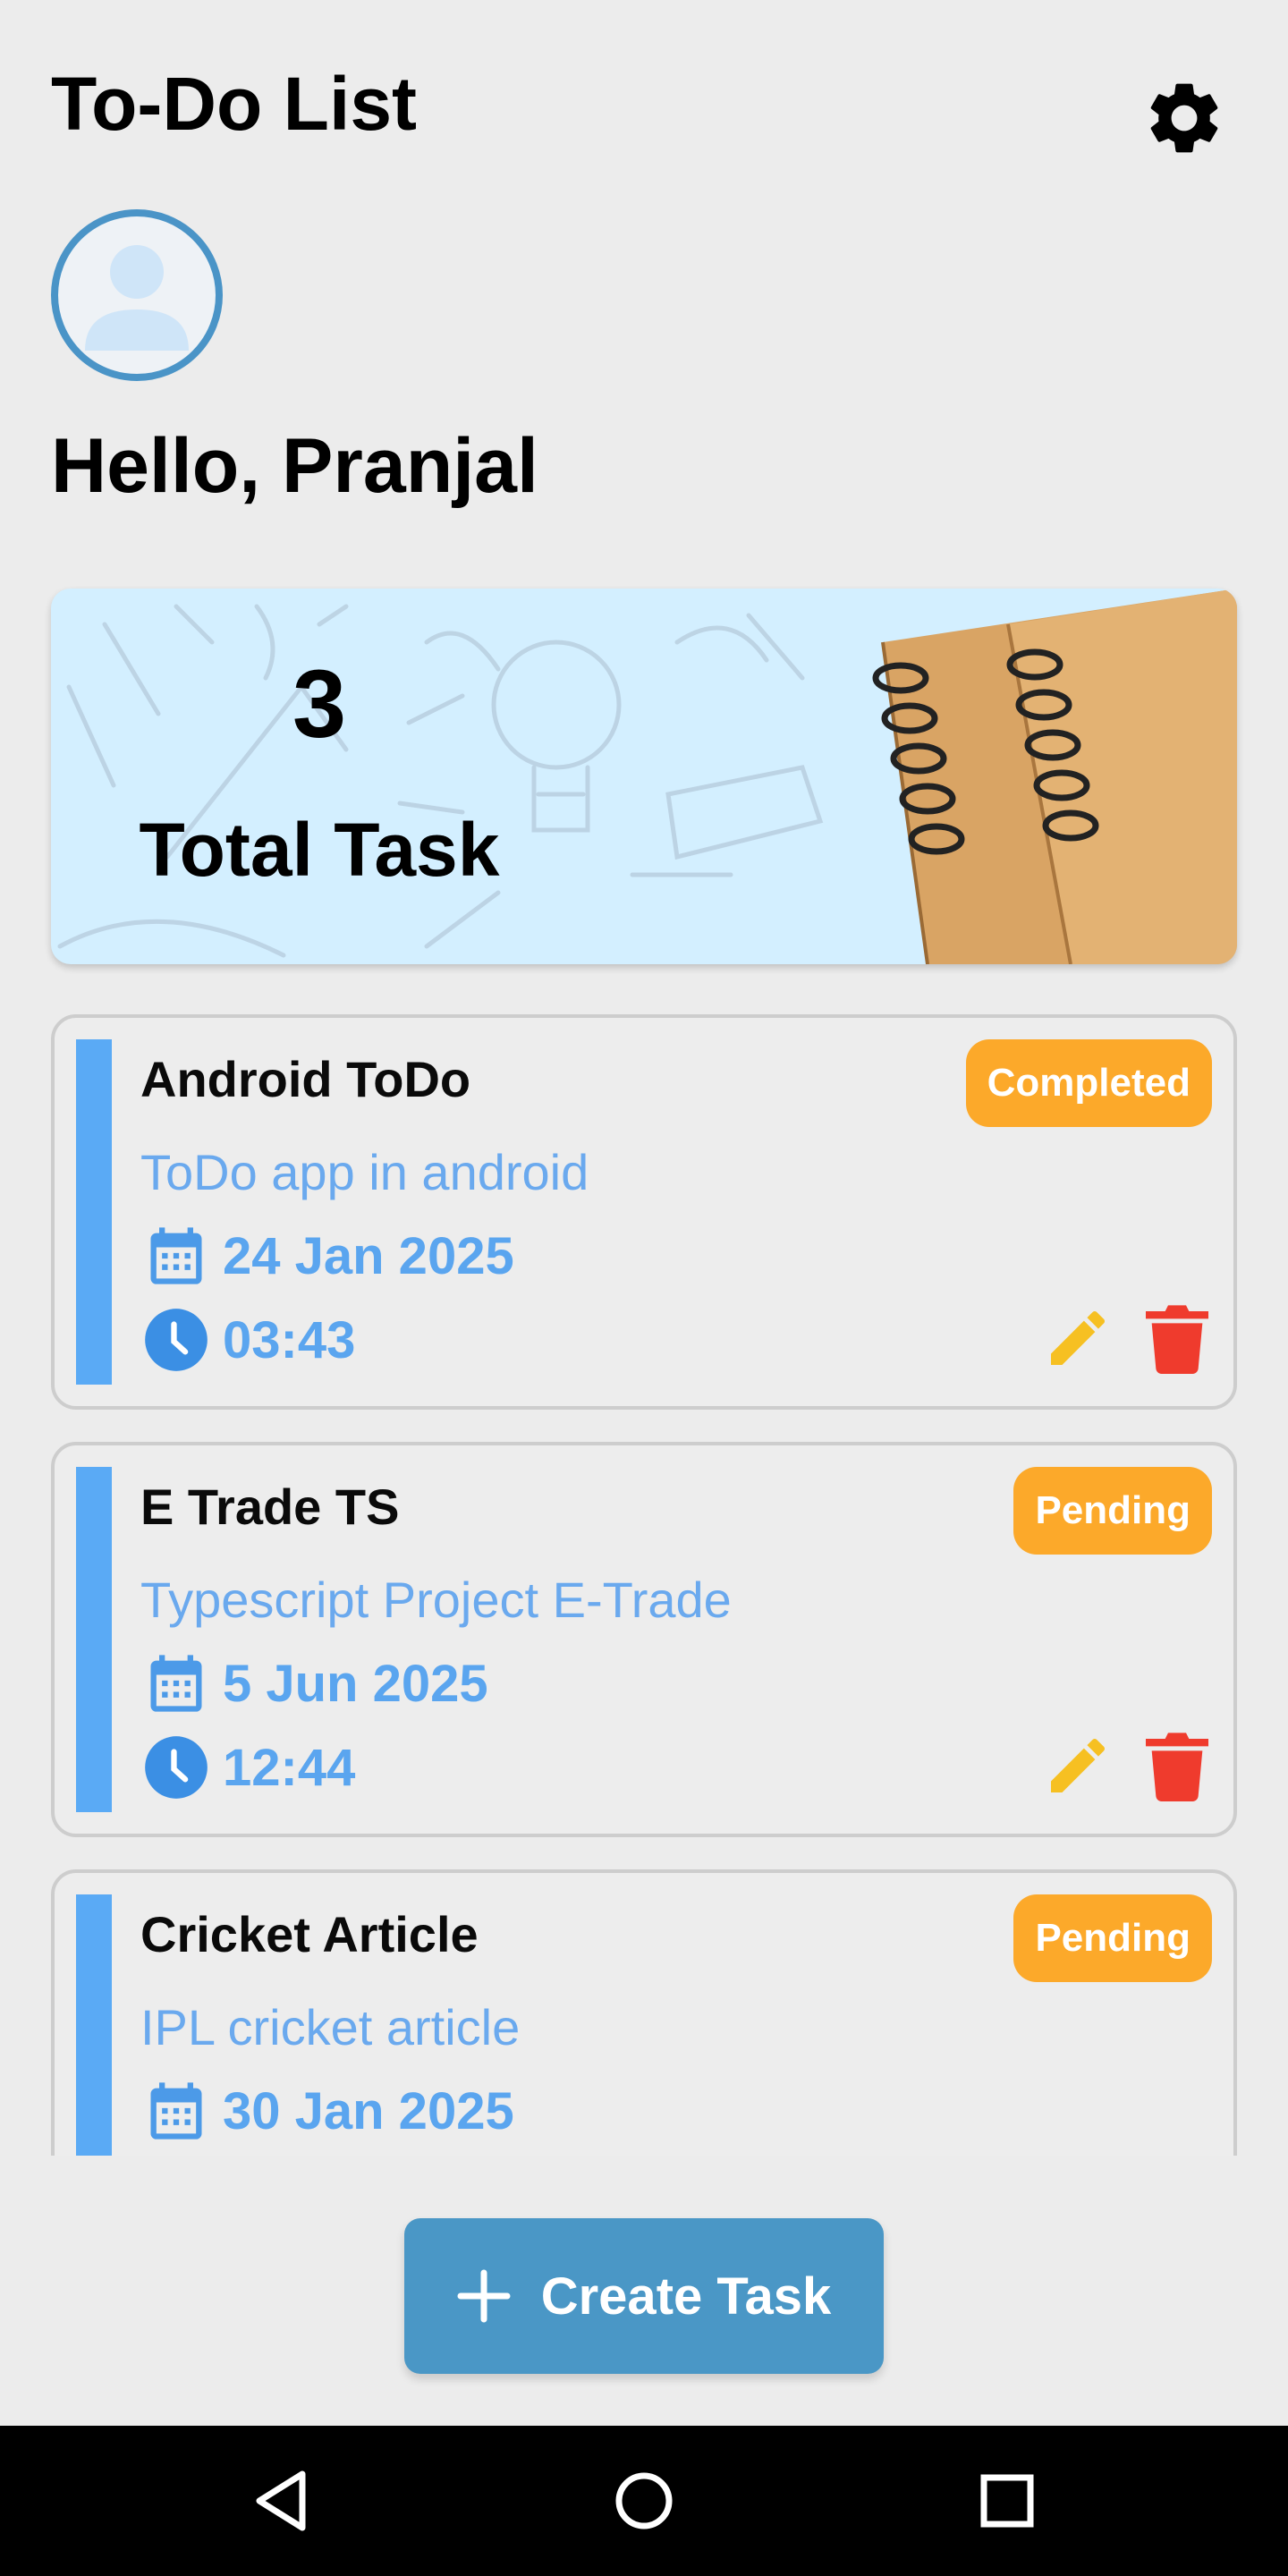 The height and width of the screenshot is (2576, 1288). Describe the element at coordinates (319, 703) in the screenshot. I see `total-task-count: 3` at that location.